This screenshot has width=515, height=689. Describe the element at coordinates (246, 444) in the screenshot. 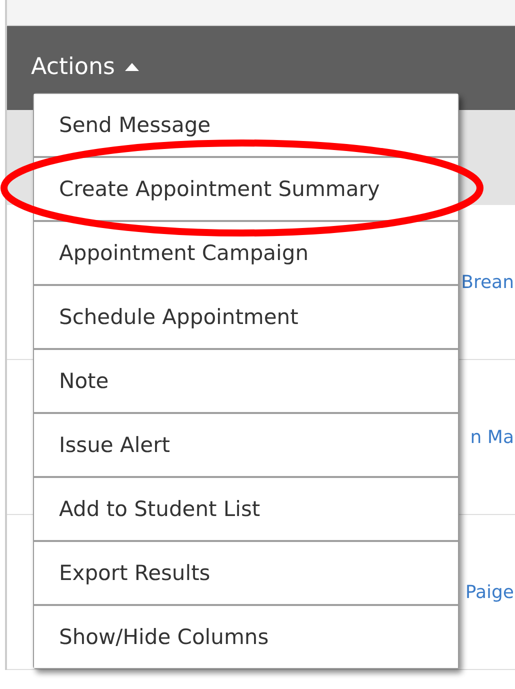

I see `menu-item: Issue Alert` at that location.